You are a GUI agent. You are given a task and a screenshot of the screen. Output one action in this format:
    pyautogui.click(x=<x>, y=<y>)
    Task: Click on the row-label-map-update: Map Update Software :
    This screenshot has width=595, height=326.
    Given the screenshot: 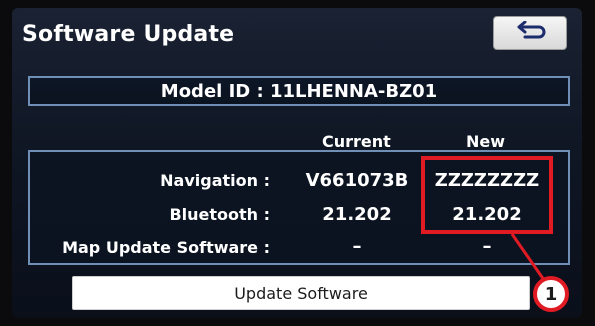 What is the action you would take?
    pyautogui.click(x=166, y=247)
    